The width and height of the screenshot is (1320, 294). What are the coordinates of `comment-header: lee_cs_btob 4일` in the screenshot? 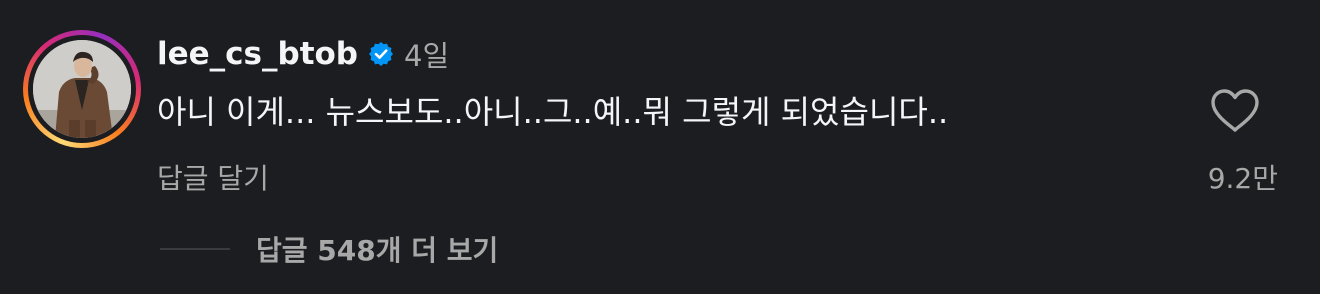 It's located at (303, 54).